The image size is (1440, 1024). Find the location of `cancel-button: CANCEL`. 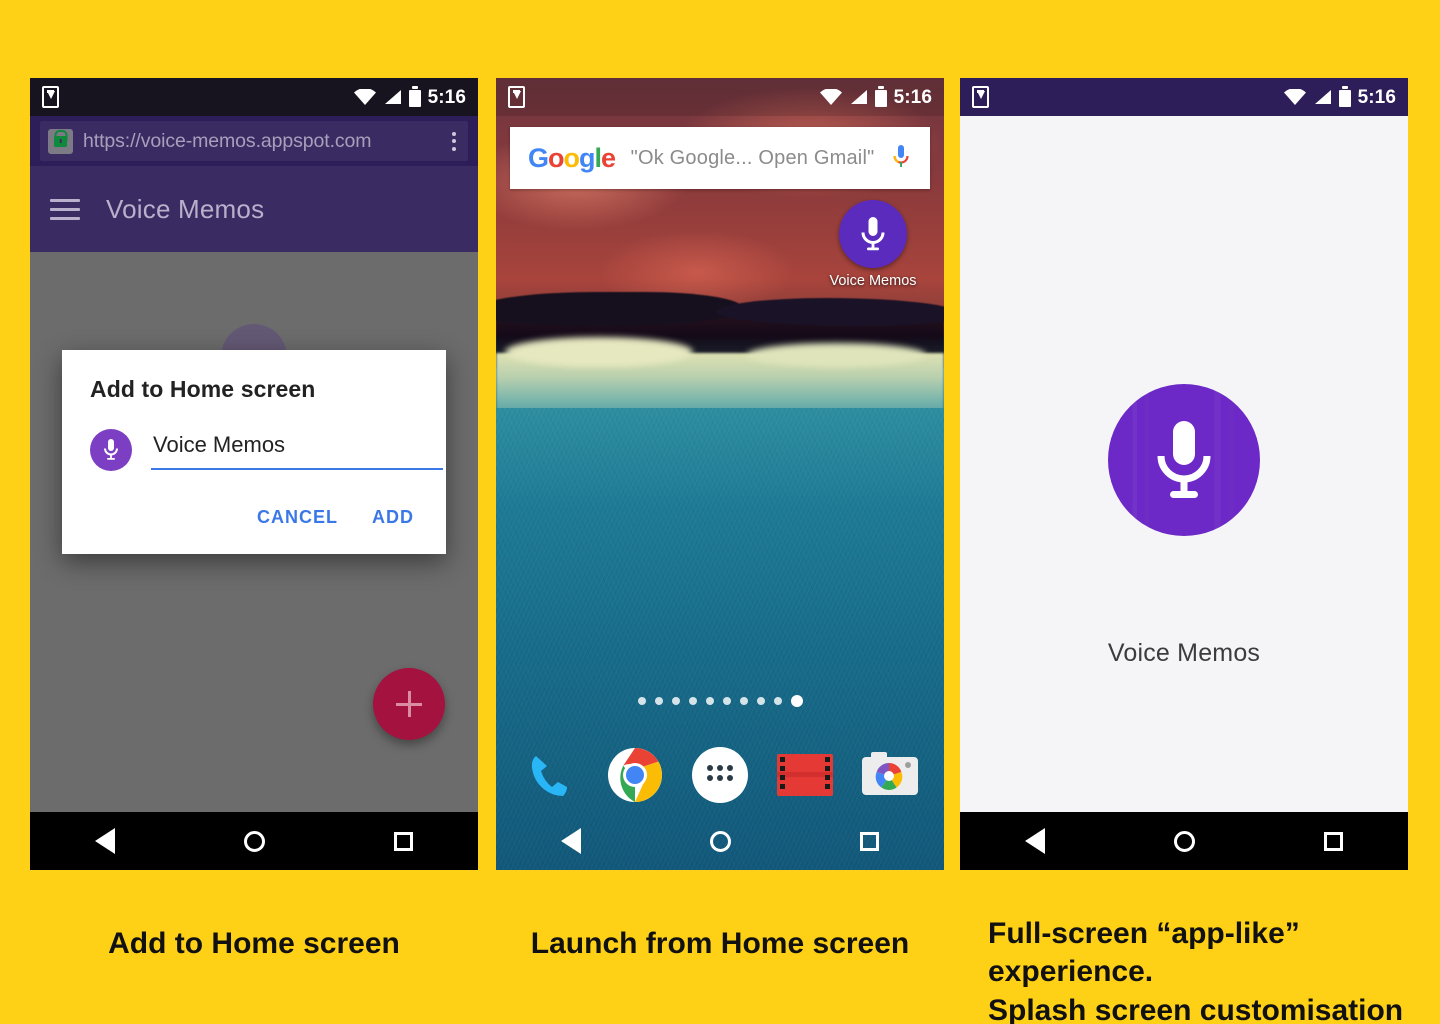

cancel-button: CANCEL is located at coordinates (297, 517).